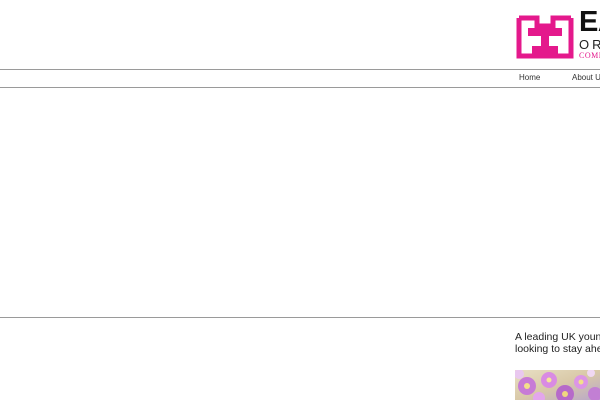 The width and height of the screenshot is (600, 400). I want to click on main-navigation: Home About Us, so click(300, 78).